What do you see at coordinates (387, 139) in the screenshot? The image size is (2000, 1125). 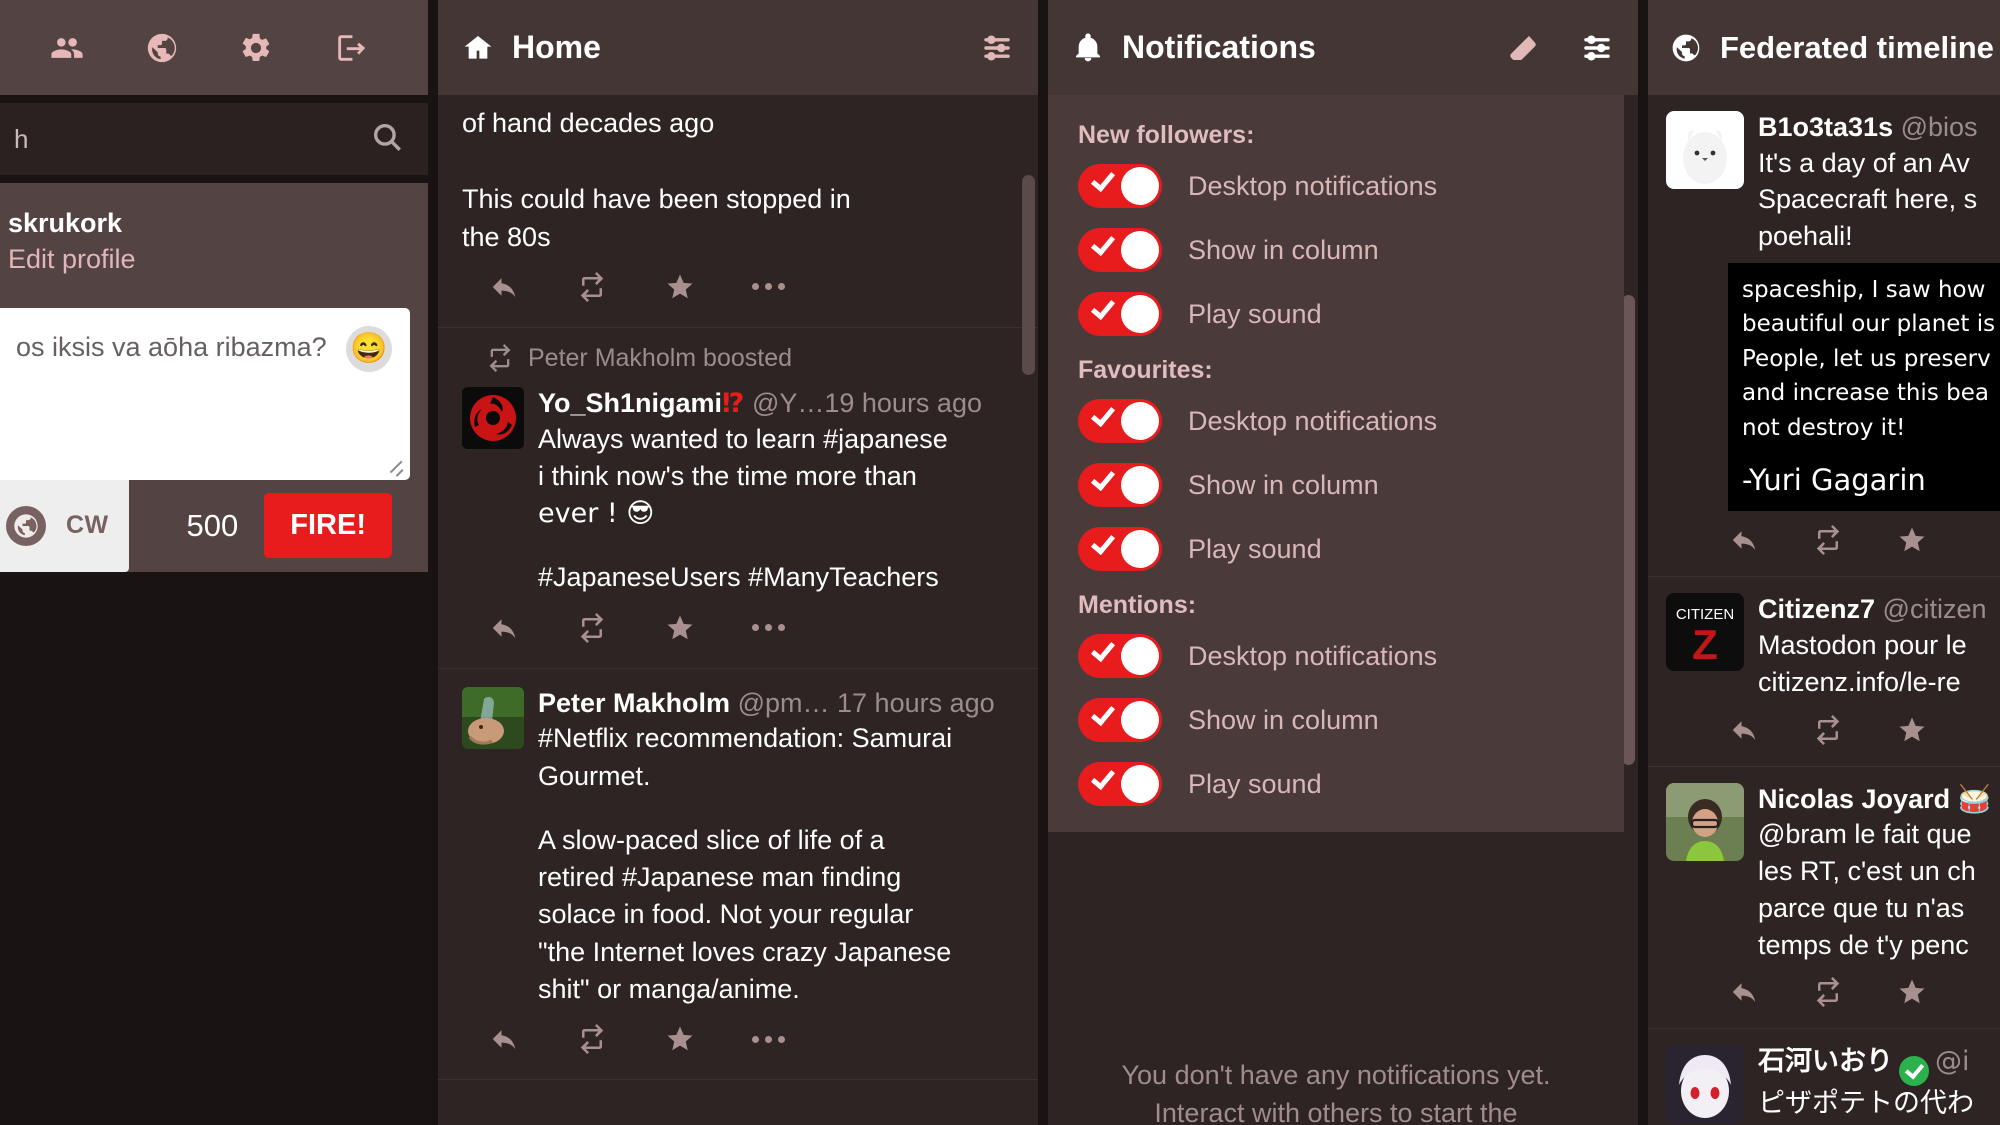 I see `search-icon` at bounding box center [387, 139].